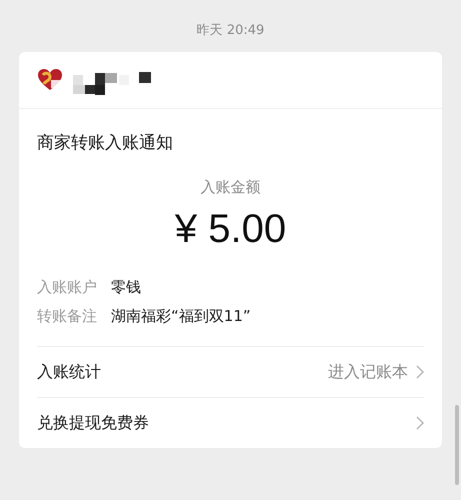 The width and height of the screenshot is (461, 500). I want to click on heart-logo-icon, so click(50, 80).